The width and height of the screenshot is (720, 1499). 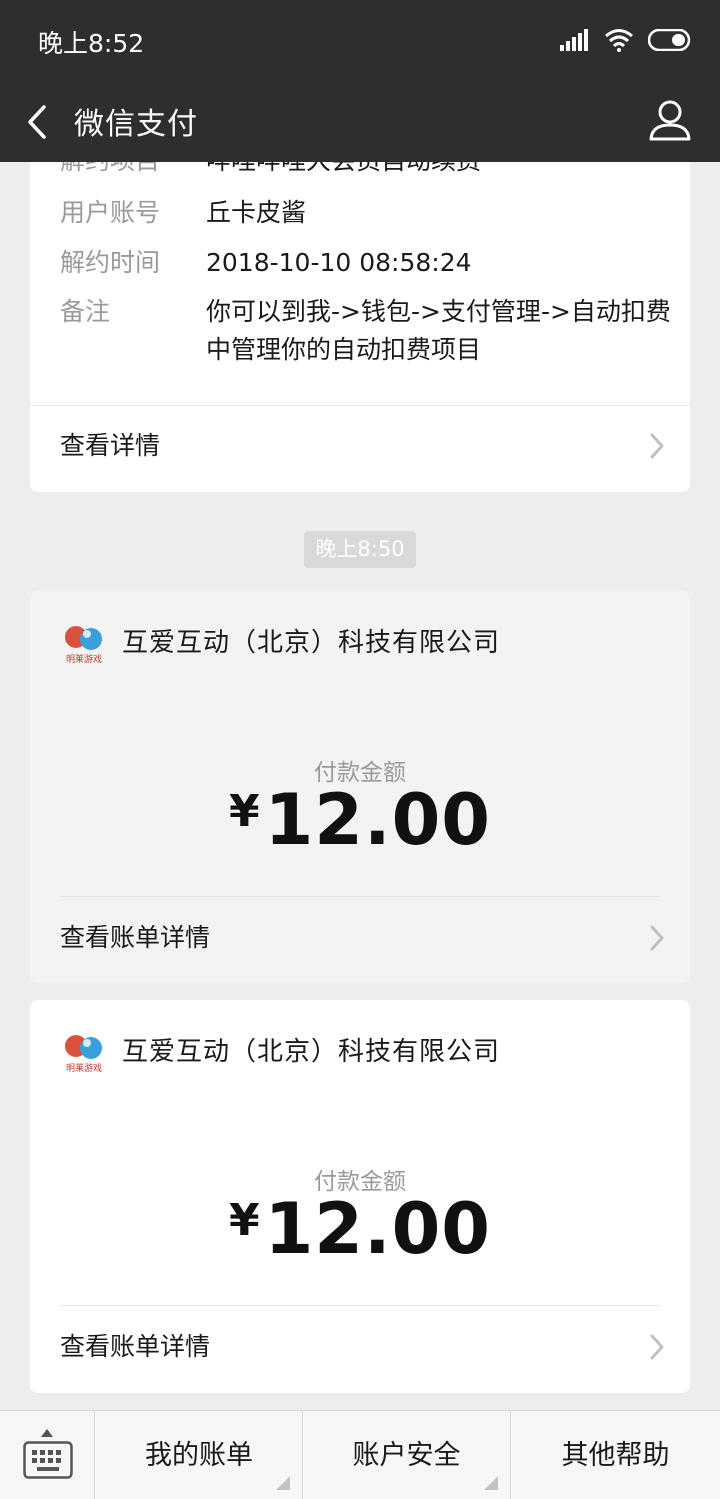 What do you see at coordinates (47, 1433) in the screenshot?
I see `chevron-up-icon` at bounding box center [47, 1433].